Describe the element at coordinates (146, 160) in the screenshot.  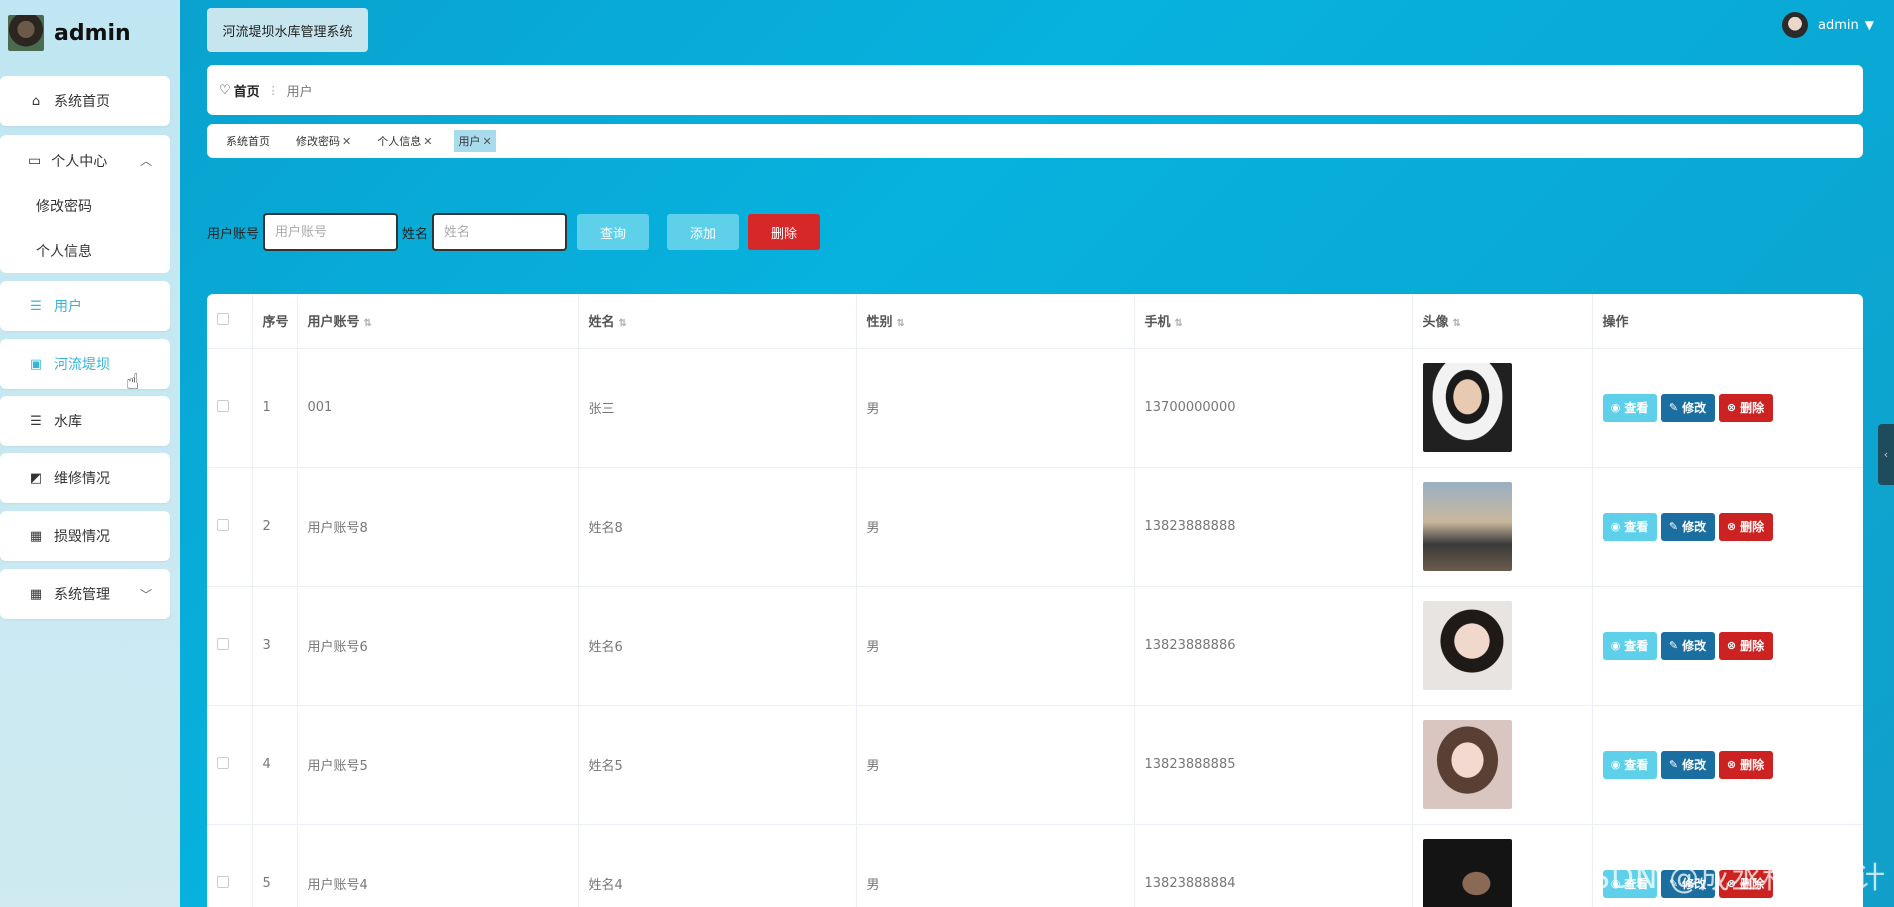
I see `chevron-up-icon: ︿` at that location.